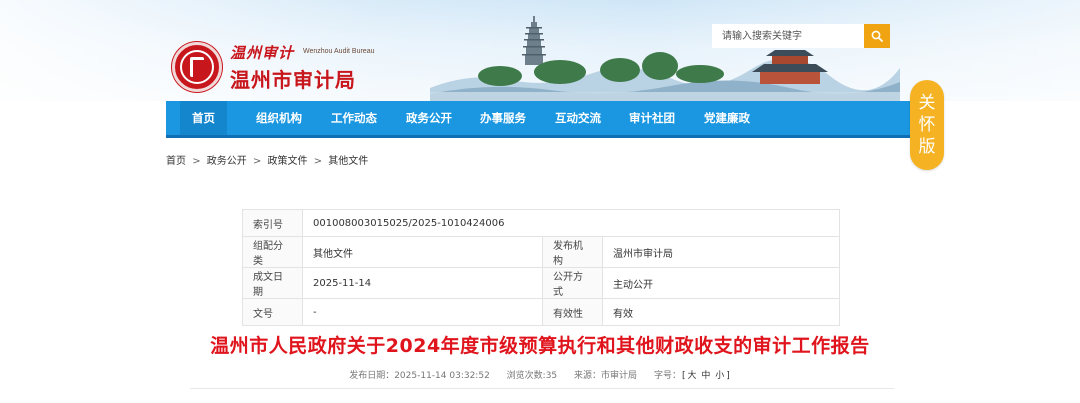  What do you see at coordinates (279, 118) in the screenshot?
I see `nav-item-organization: 组织机构` at bounding box center [279, 118].